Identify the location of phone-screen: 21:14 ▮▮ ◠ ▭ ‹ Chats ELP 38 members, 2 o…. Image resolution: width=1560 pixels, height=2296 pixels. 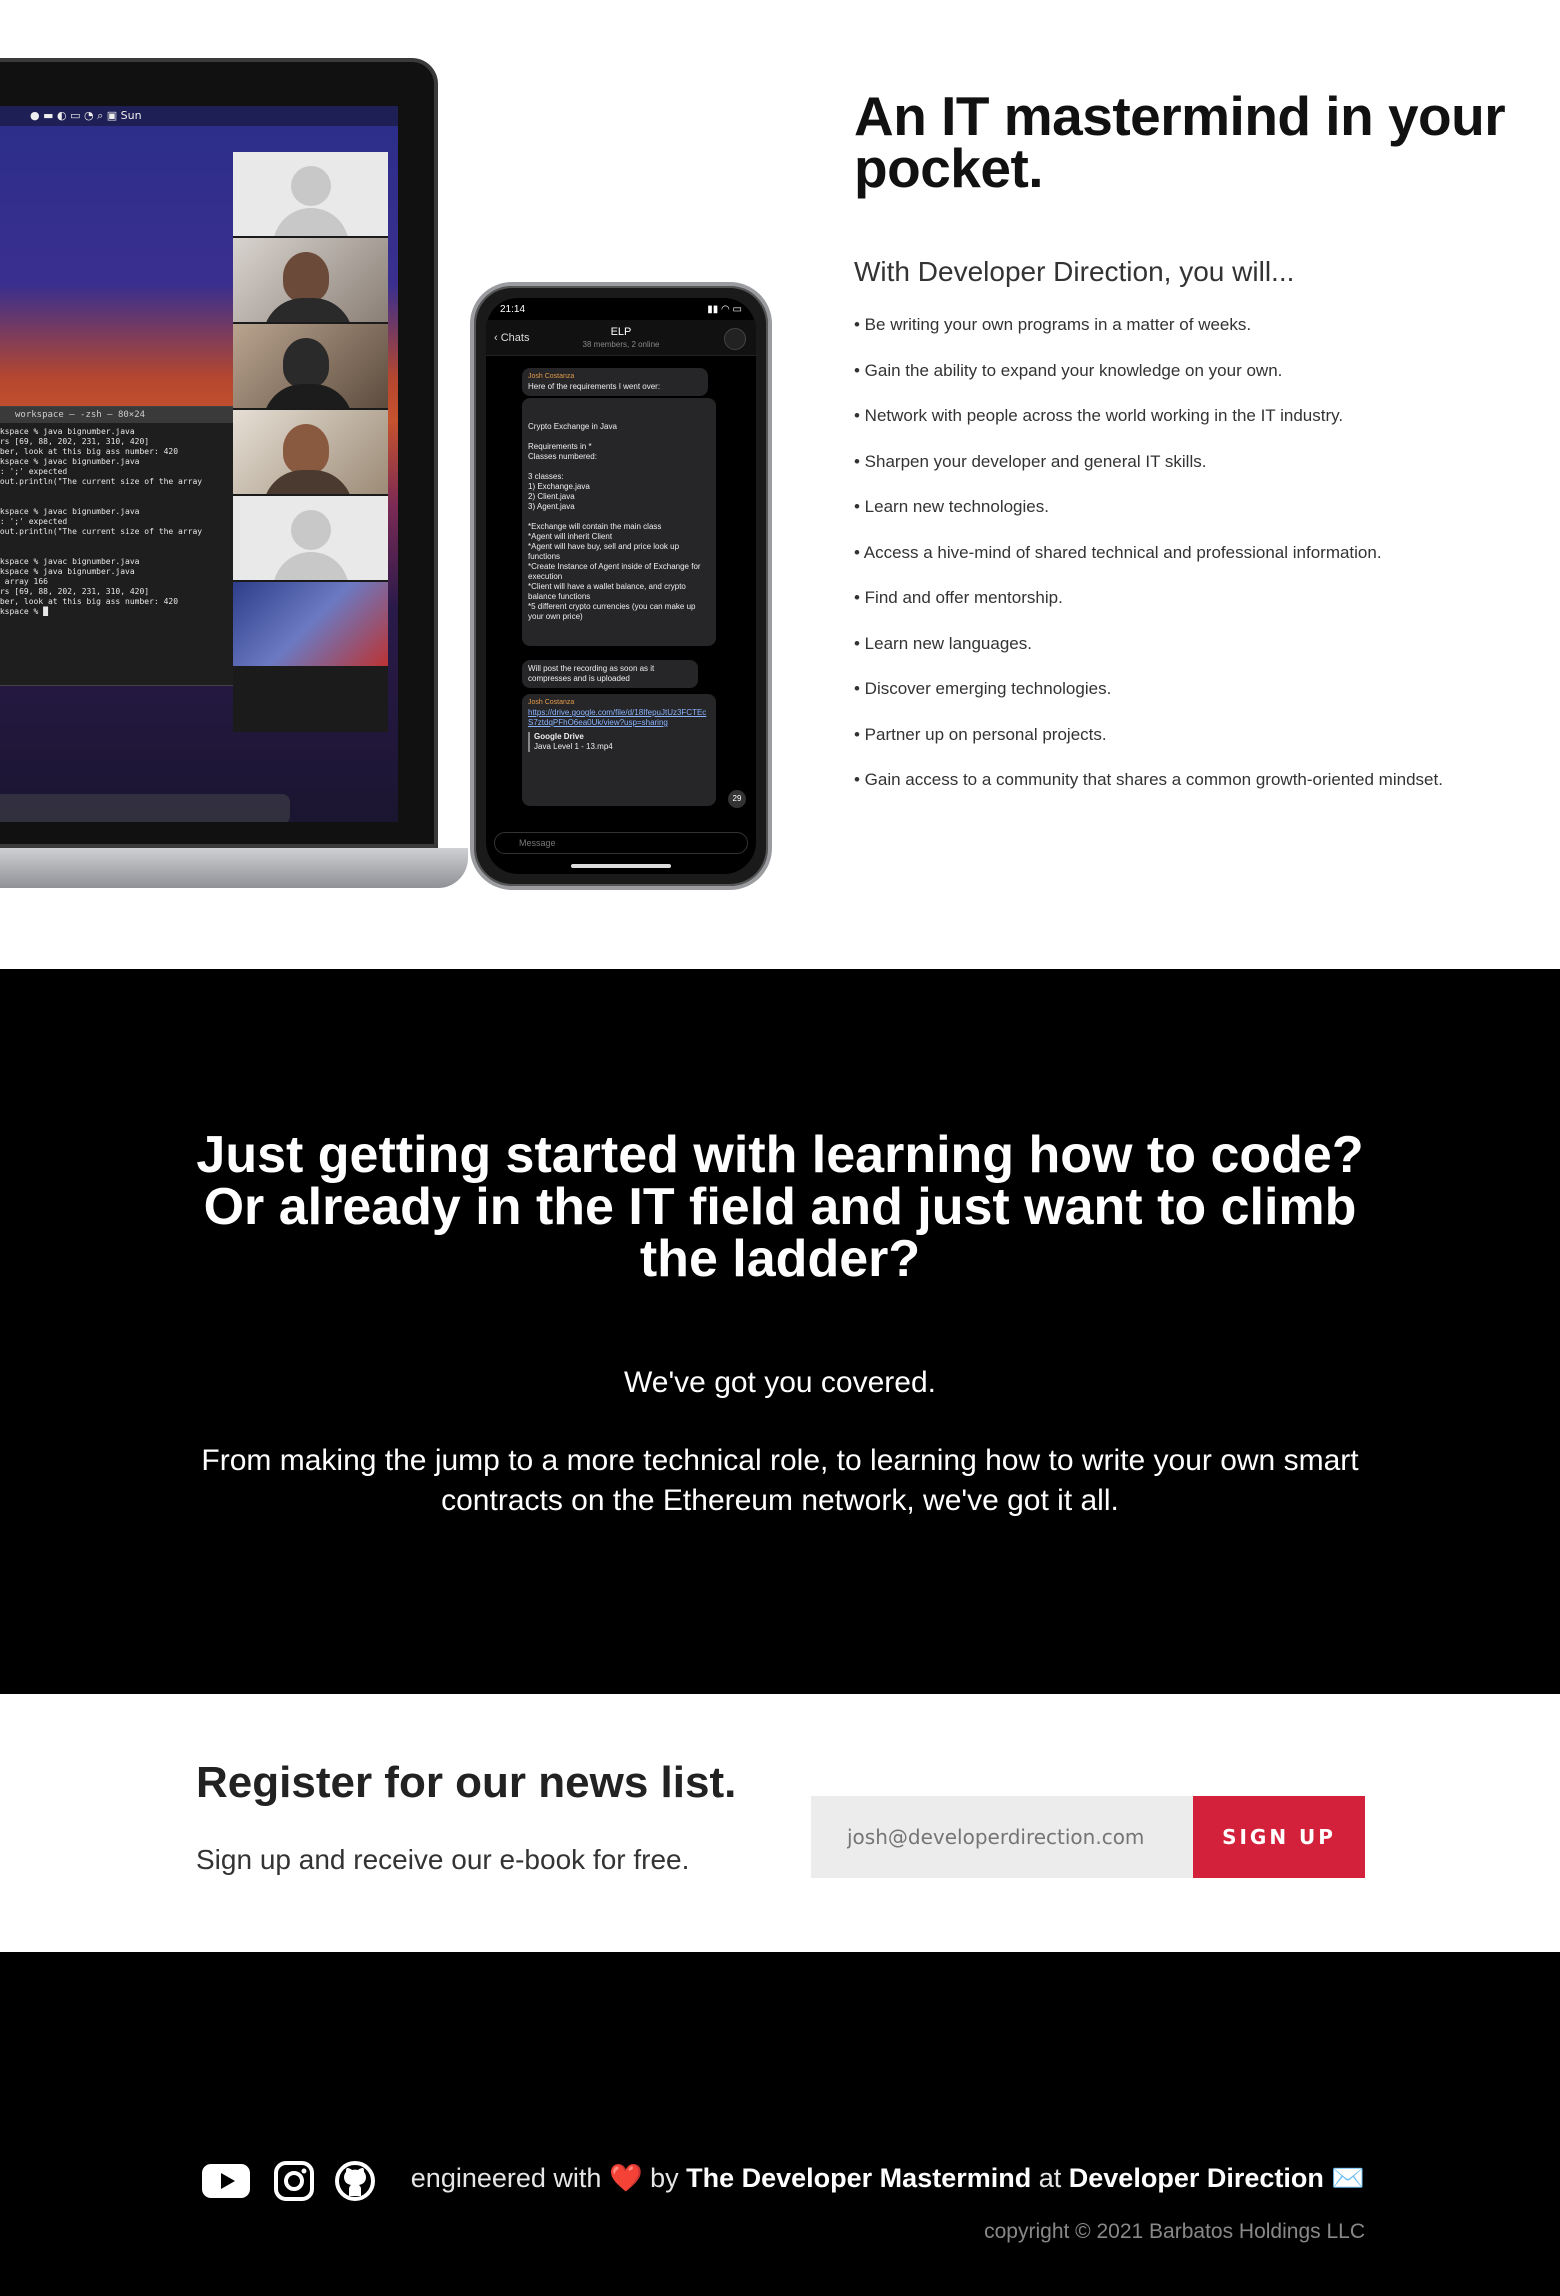
(621, 586).